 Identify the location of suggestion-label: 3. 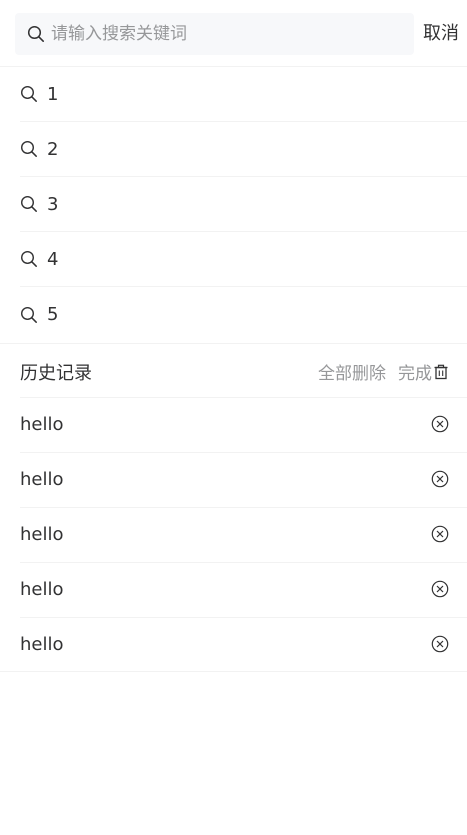
(53, 204).